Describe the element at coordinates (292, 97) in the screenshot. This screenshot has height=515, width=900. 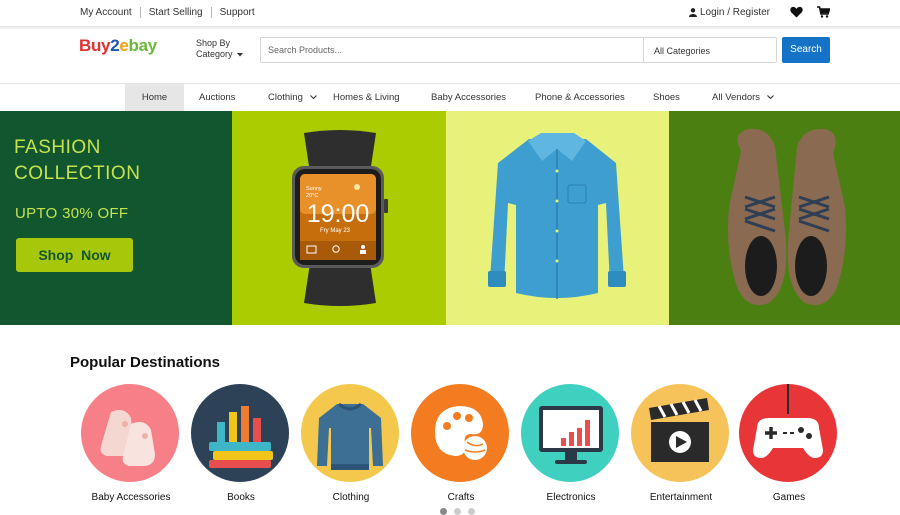
I see `nav-item-clothing: Clothing` at that location.